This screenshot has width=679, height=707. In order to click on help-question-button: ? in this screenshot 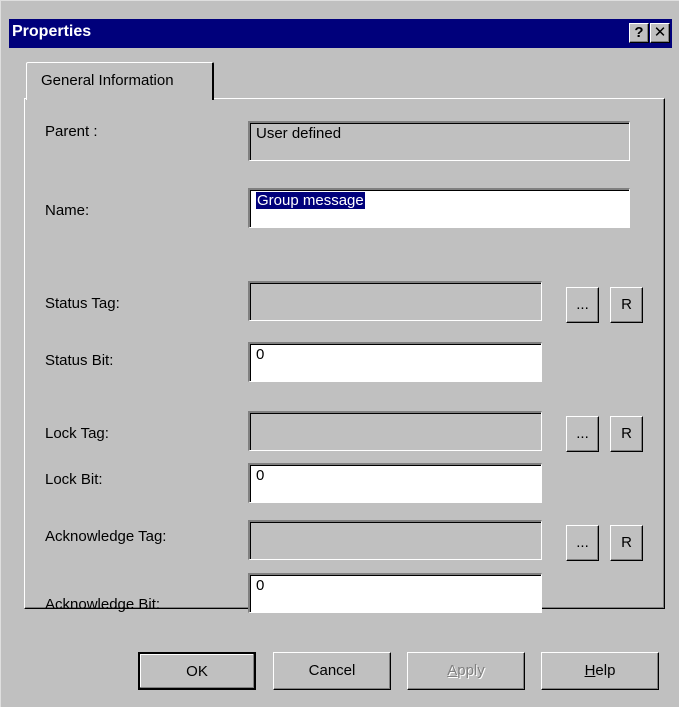, I will do `click(639, 33)`.